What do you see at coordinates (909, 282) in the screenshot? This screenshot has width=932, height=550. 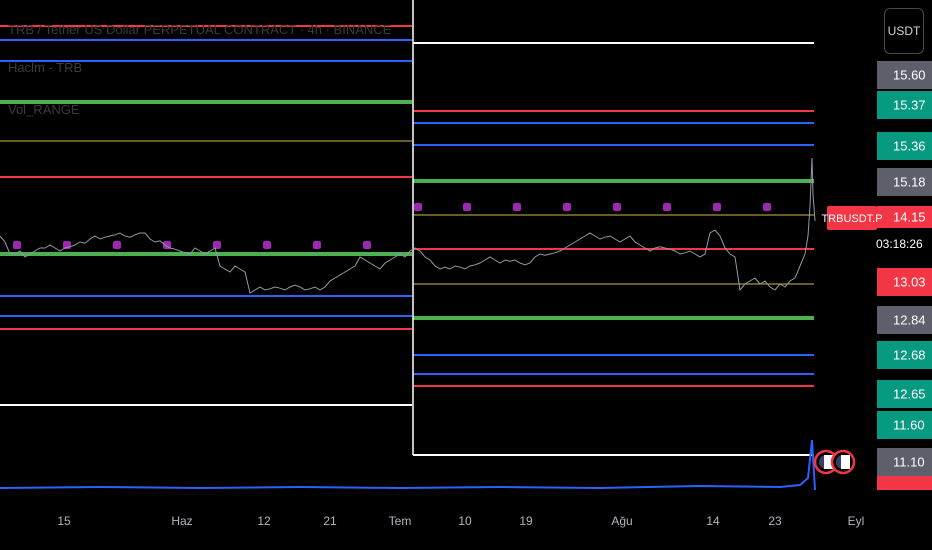 I see `price-badge-label: 13.03` at bounding box center [909, 282].